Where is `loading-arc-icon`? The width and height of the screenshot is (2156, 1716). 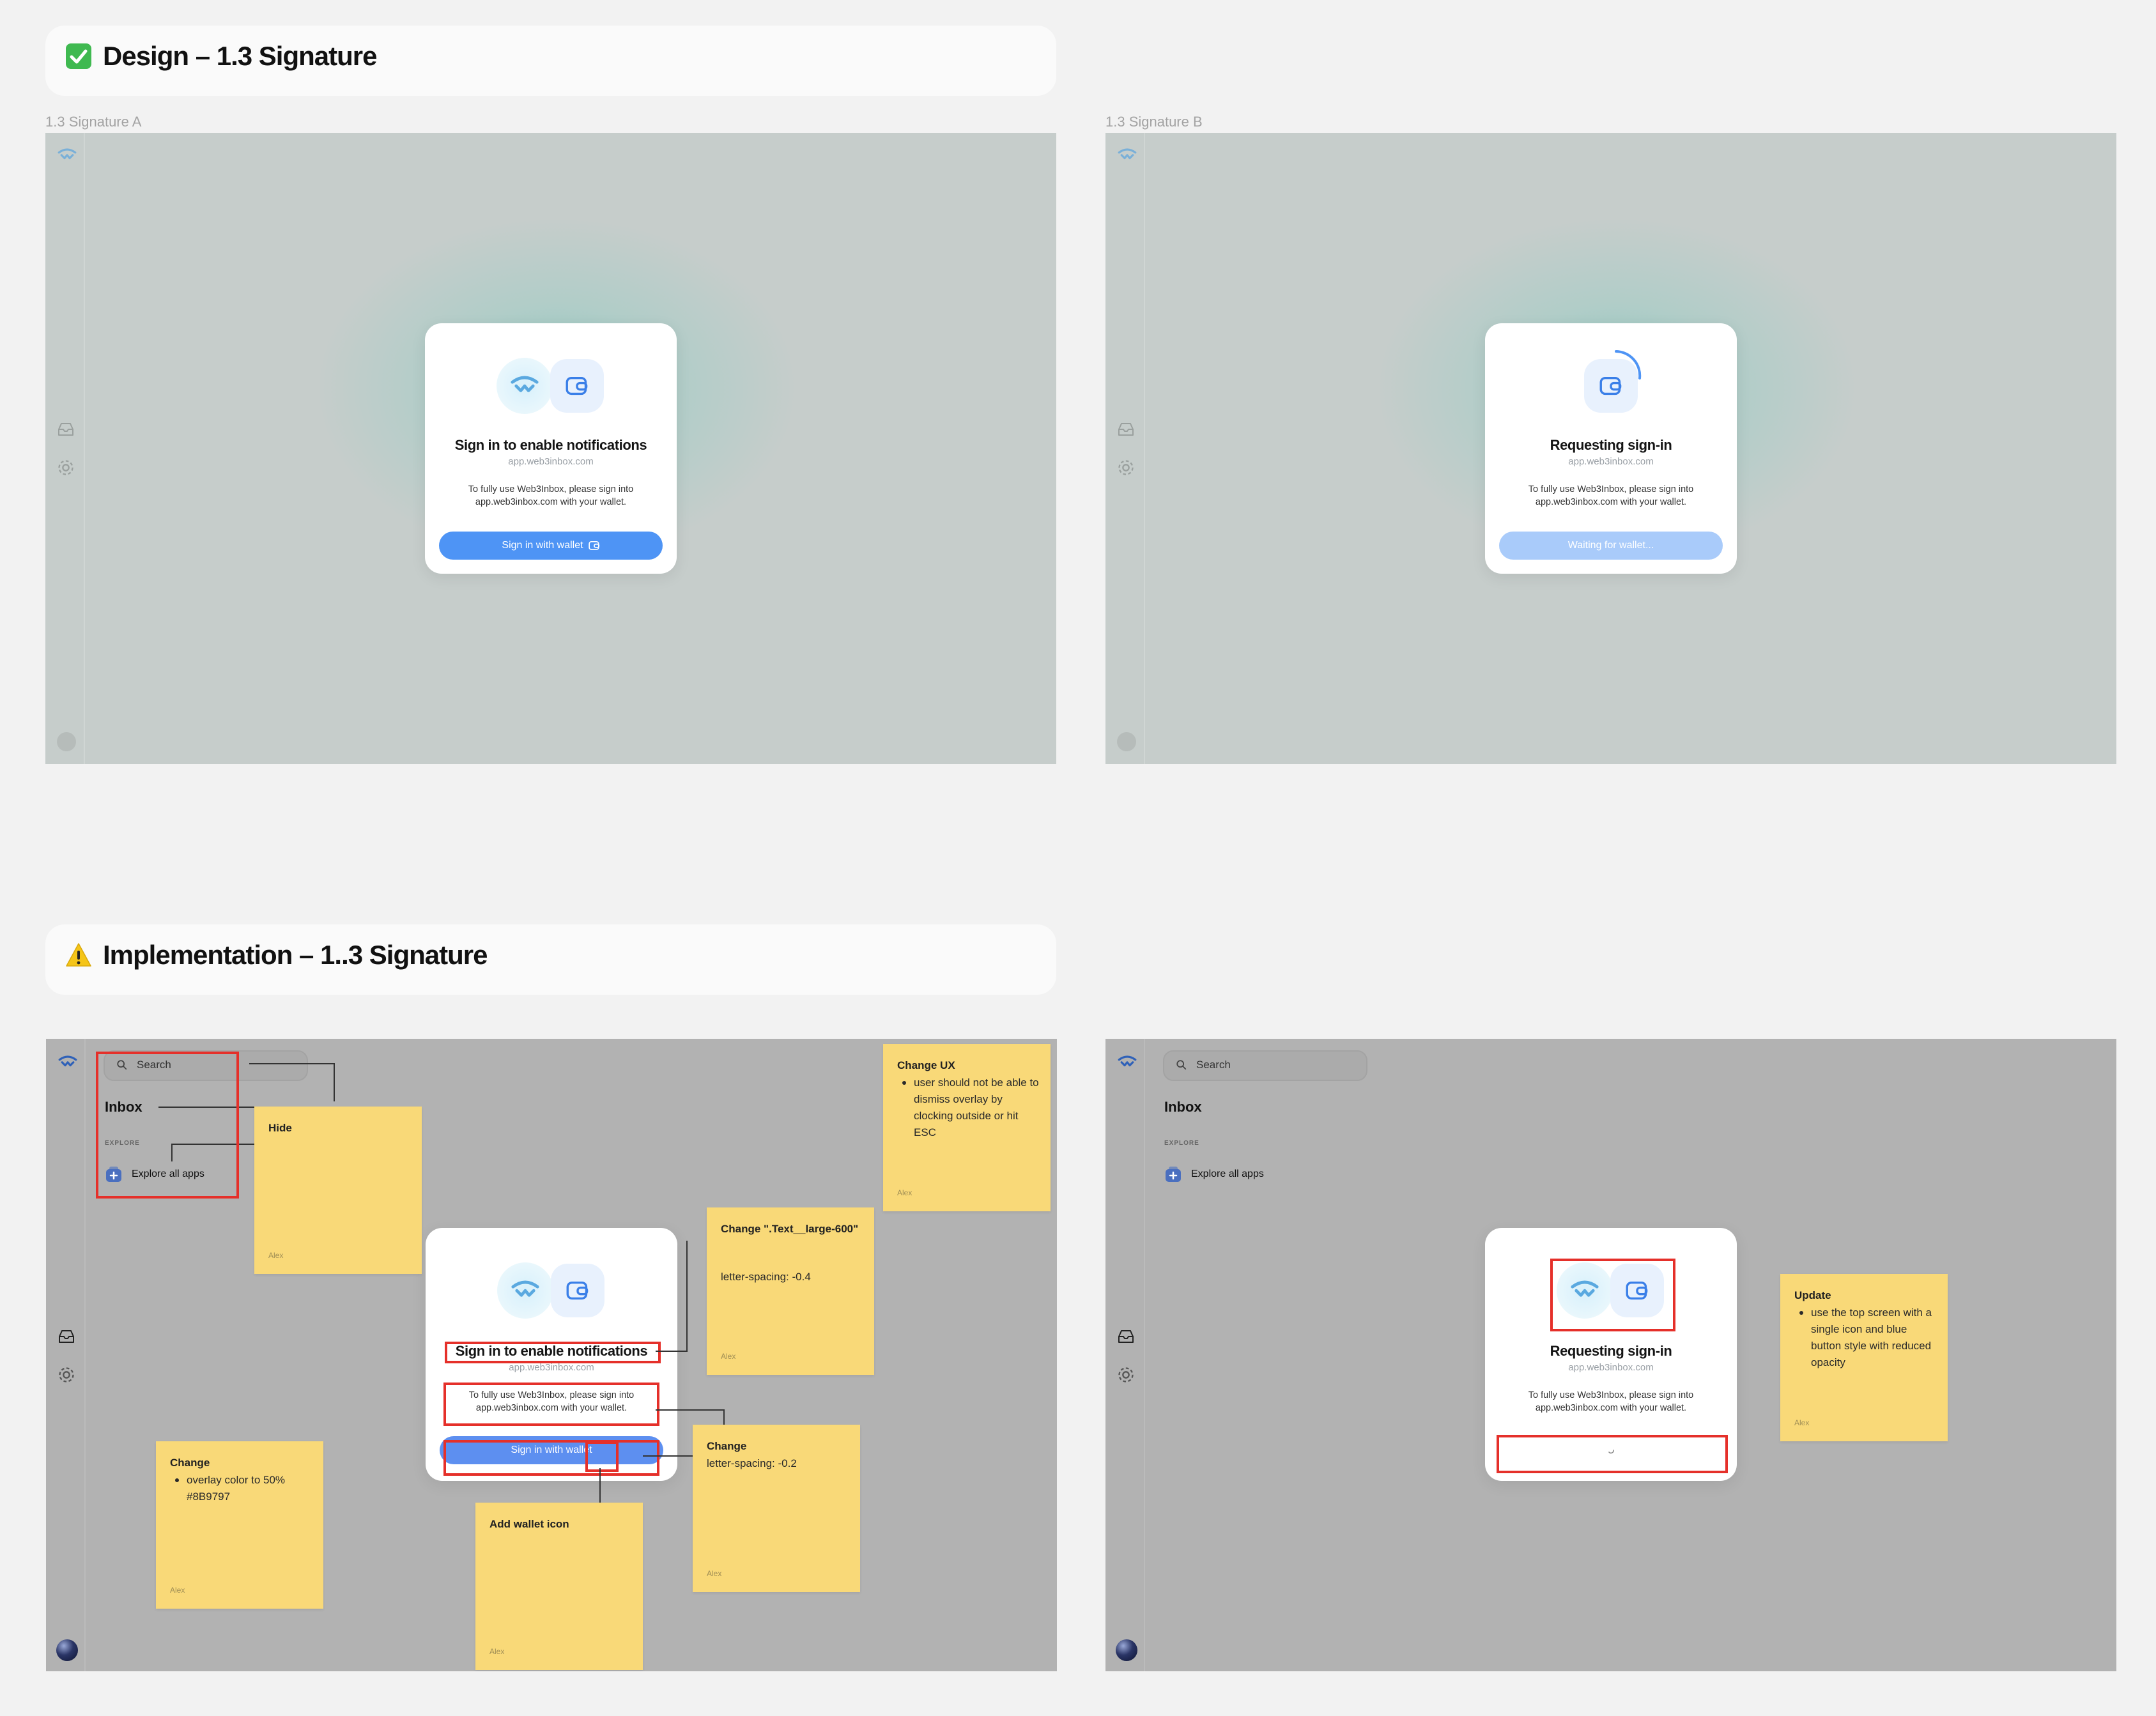 loading-arc-icon is located at coordinates (1628, 364).